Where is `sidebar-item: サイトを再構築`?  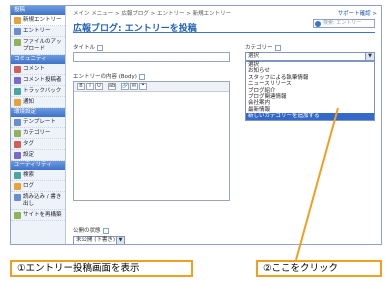
sidebar-item: サイトを再構築 is located at coordinates (38, 215).